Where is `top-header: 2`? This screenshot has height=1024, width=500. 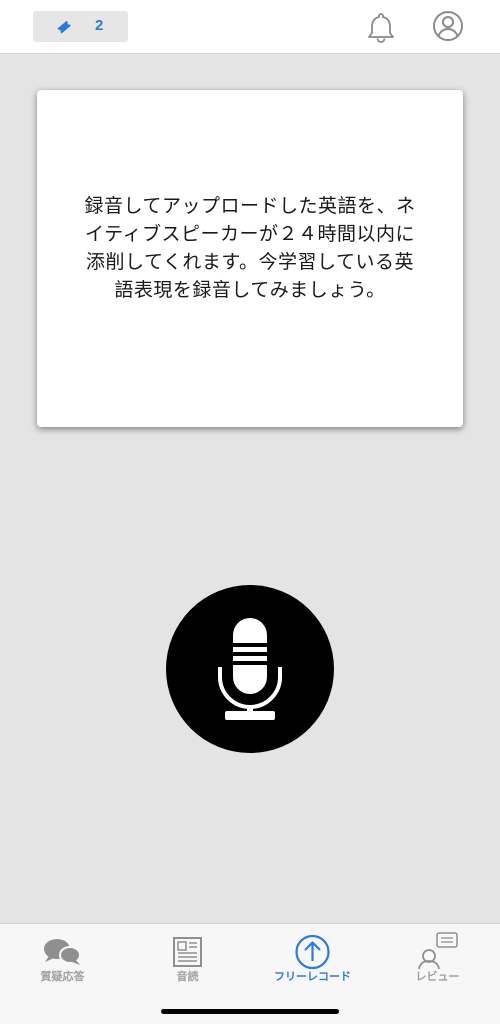 top-header: 2 is located at coordinates (250, 27).